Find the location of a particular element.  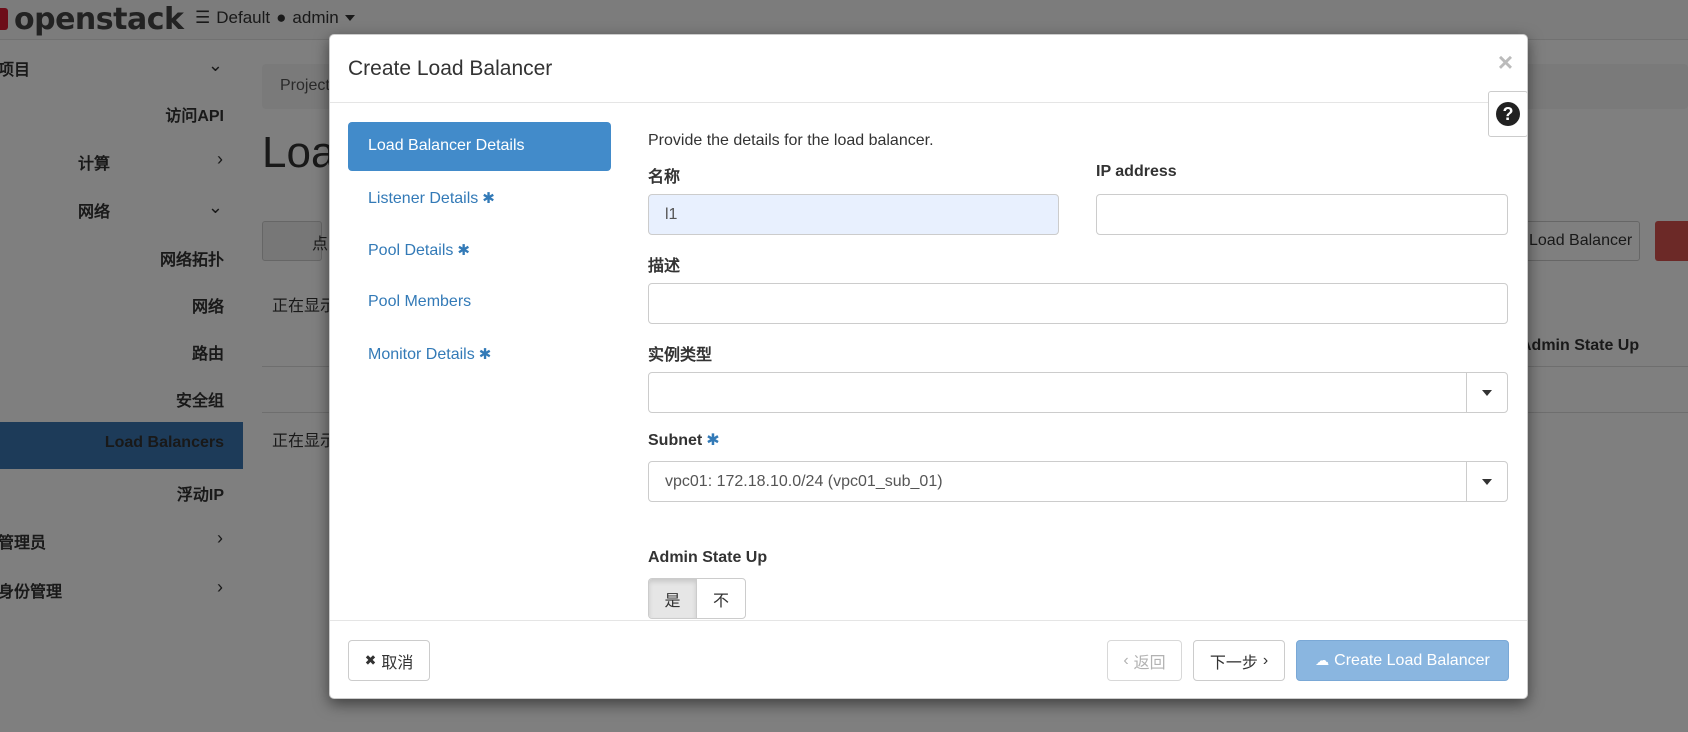

flavor-label: 实例类型 is located at coordinates (680, 355).